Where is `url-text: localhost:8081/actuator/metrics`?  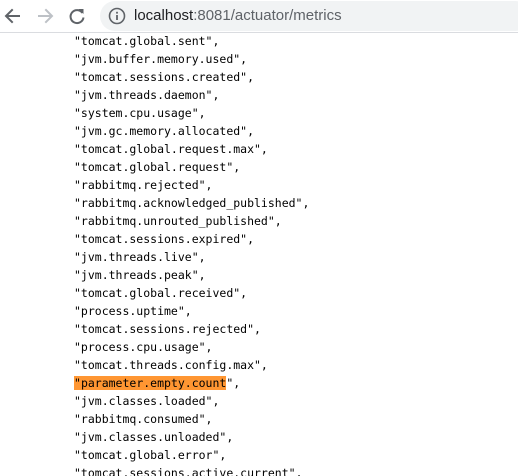 url-text: localhost:8081/actuator/metrics is located at coordinates (238, 16).